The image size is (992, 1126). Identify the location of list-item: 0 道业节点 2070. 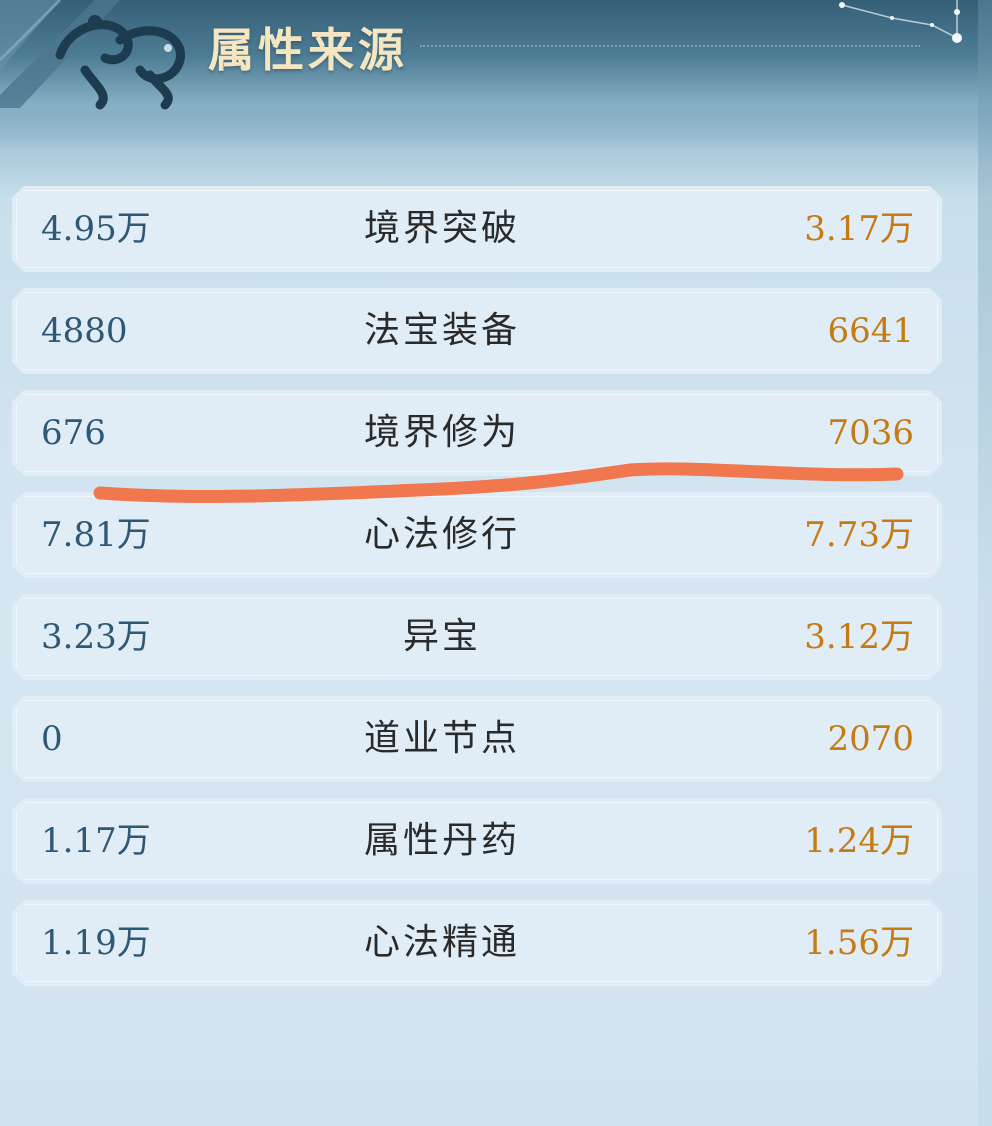
(477, 739).